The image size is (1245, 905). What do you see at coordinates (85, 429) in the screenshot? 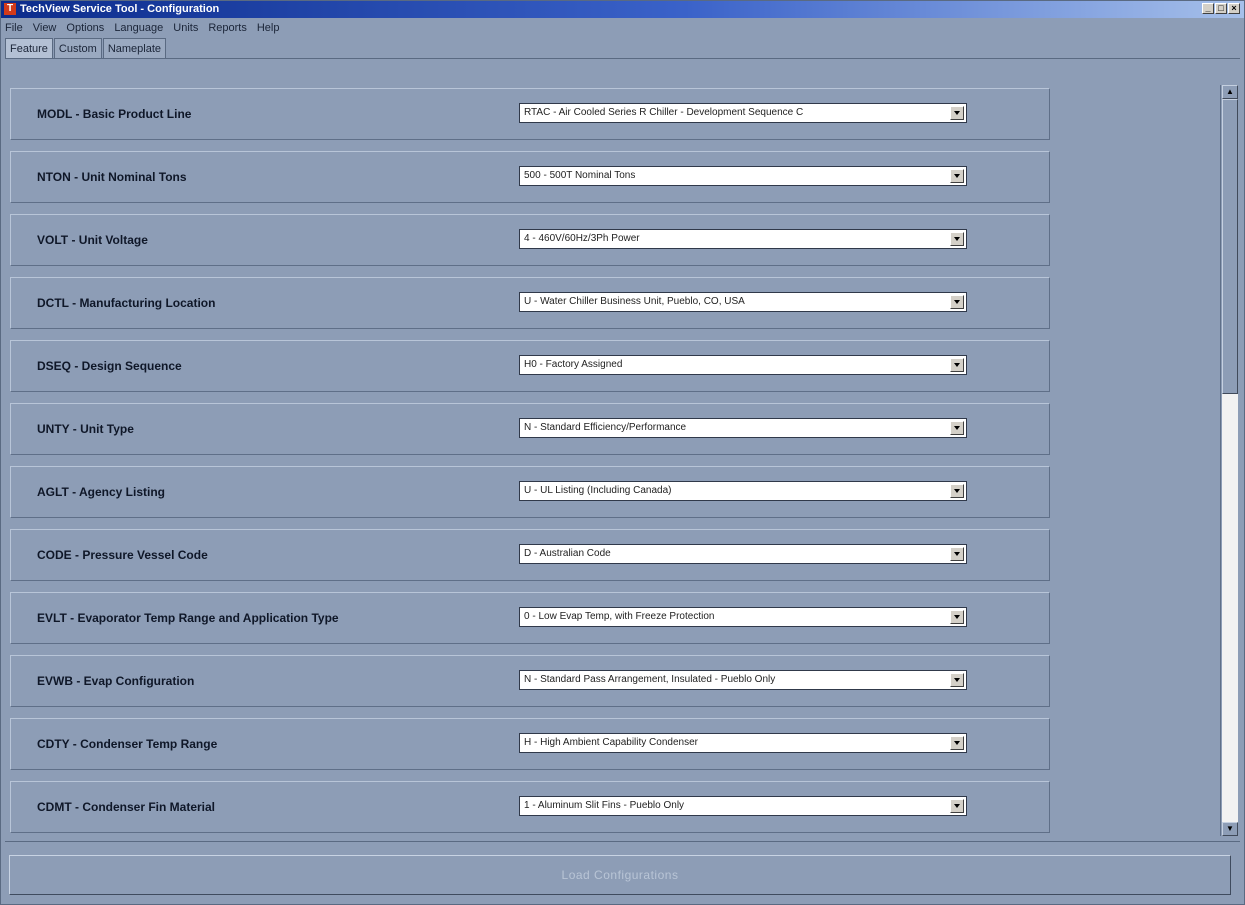
I see `feature-label: UNTY - Unit Type` at bounding box center [85, 429].